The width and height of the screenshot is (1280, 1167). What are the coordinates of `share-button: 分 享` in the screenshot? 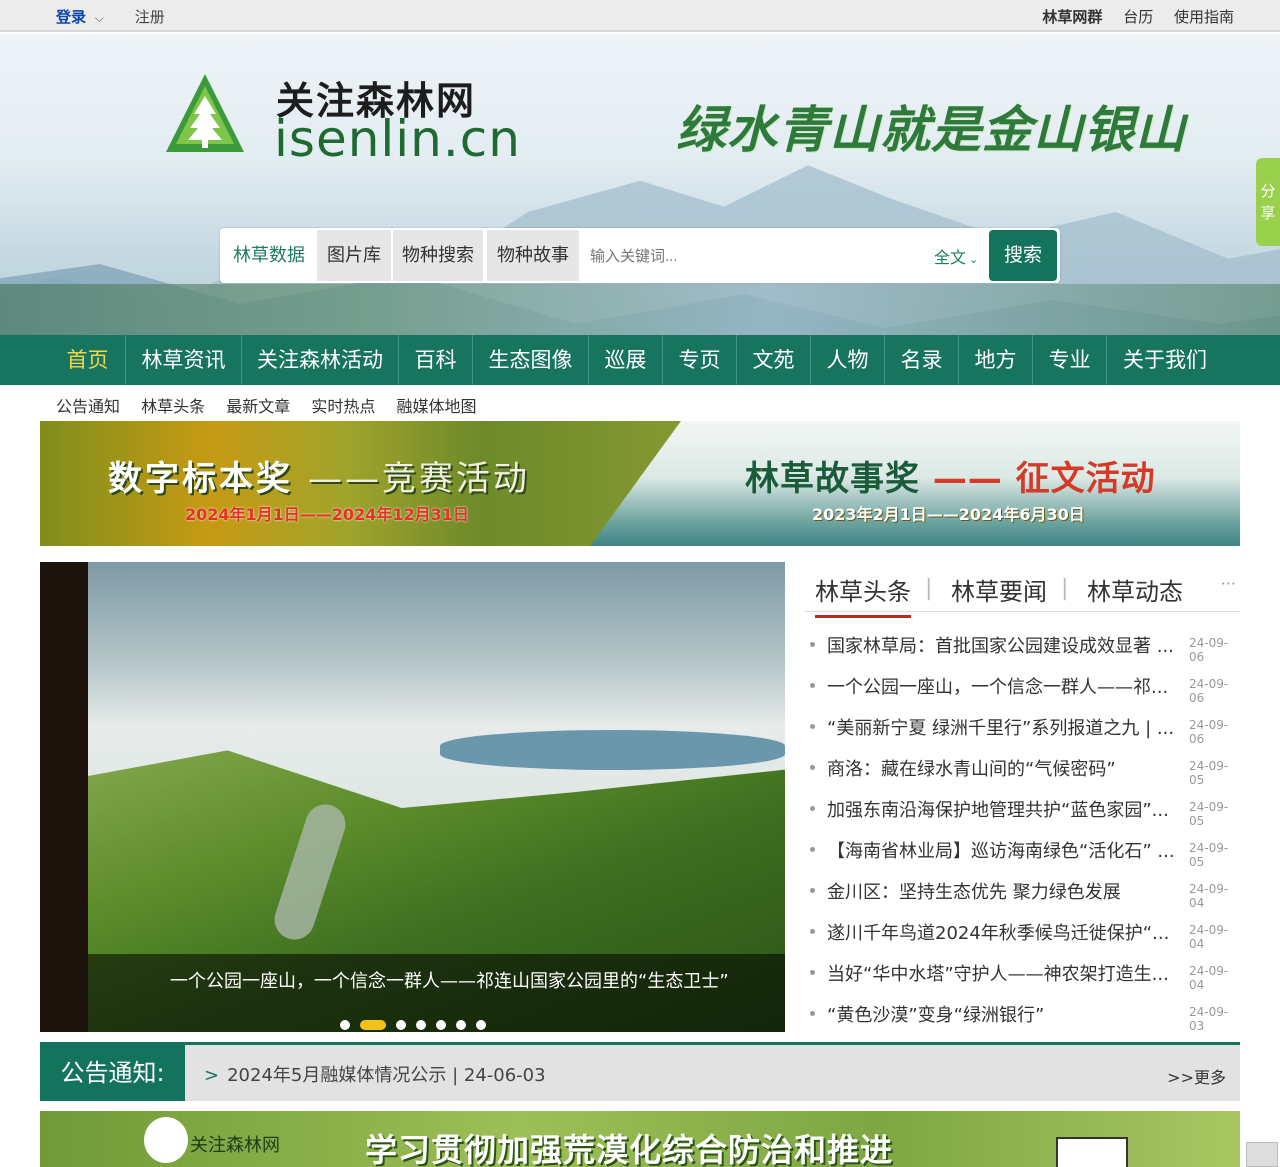 It's located at (1268, 202).